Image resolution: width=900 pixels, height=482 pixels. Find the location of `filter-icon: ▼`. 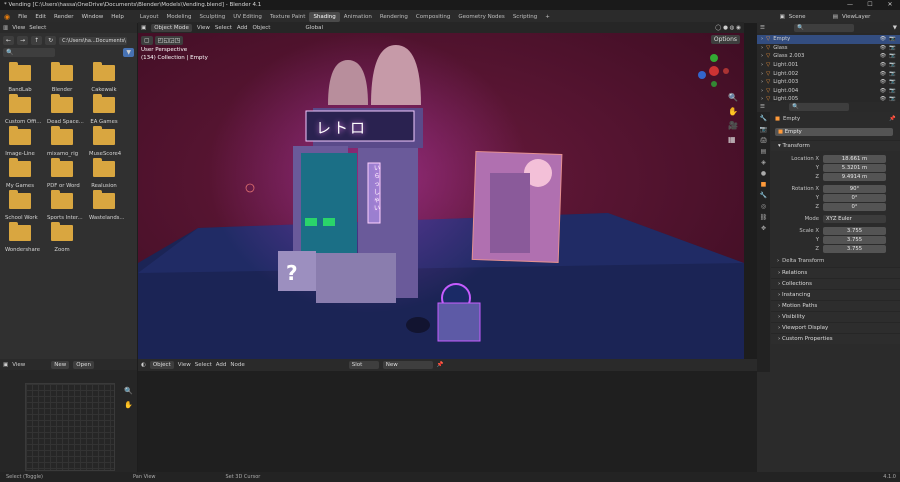

filter-icon: ▼ is located at coordinates (128, 52).